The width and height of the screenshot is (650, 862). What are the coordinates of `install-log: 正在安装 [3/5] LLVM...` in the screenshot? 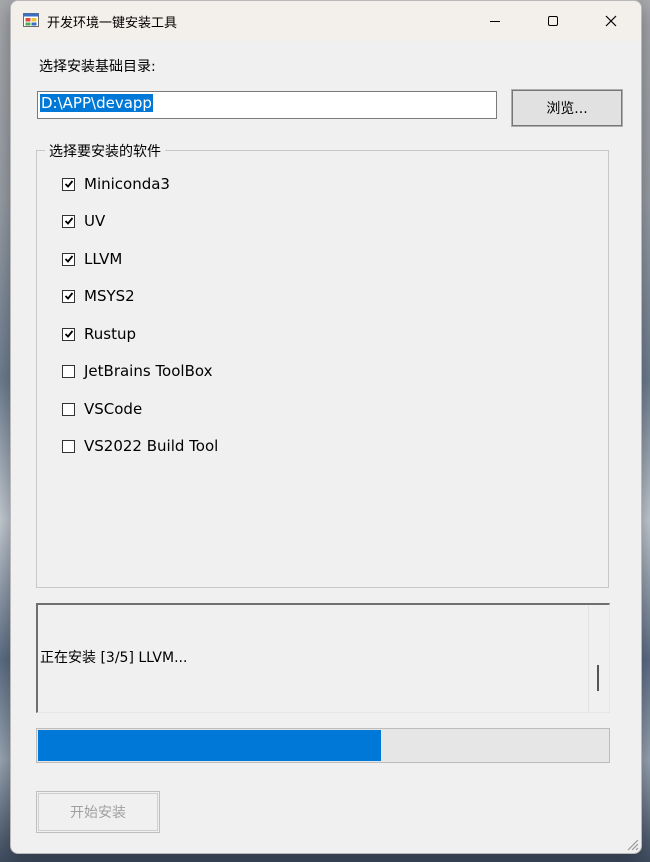 It's located at (323, 658).